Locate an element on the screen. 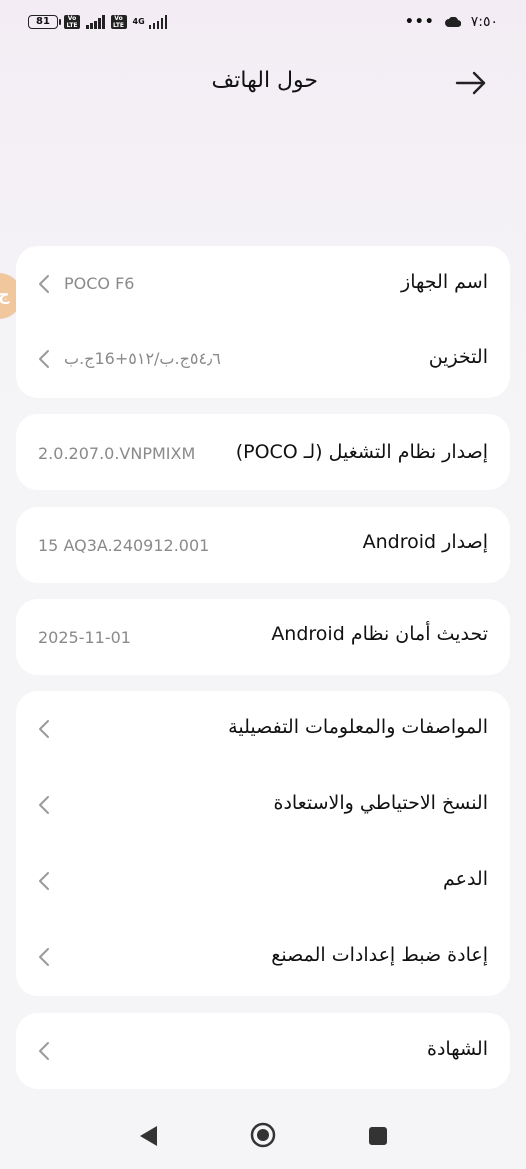  security-update-label: تحديث أمان نظام Android is located at coordinates (379, 634).